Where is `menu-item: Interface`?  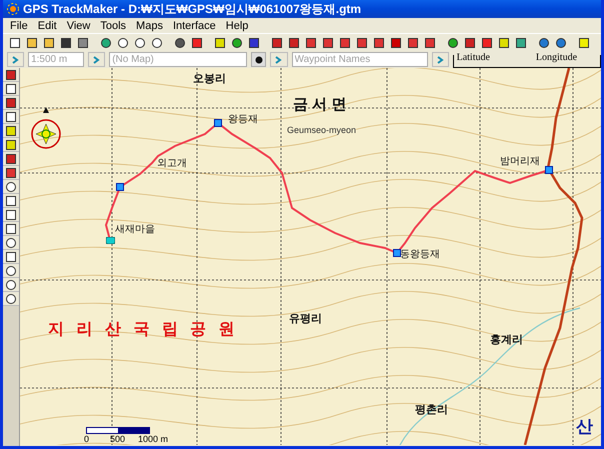 menu-item: Interface is located at coordinates (194, 26).